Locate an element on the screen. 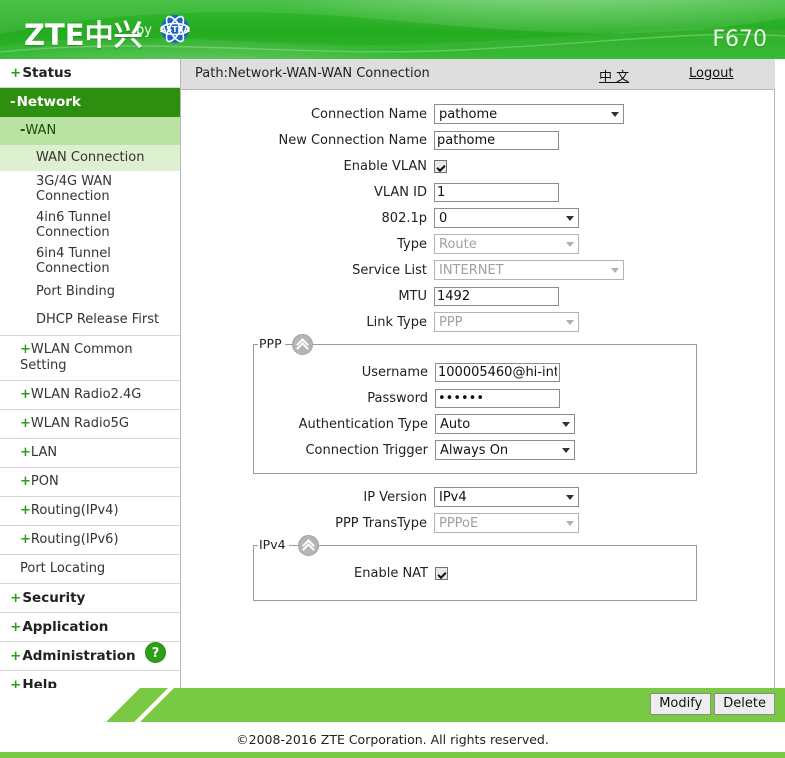  vlan-id-label: VLAN ID is located at coordinates (400, 192).